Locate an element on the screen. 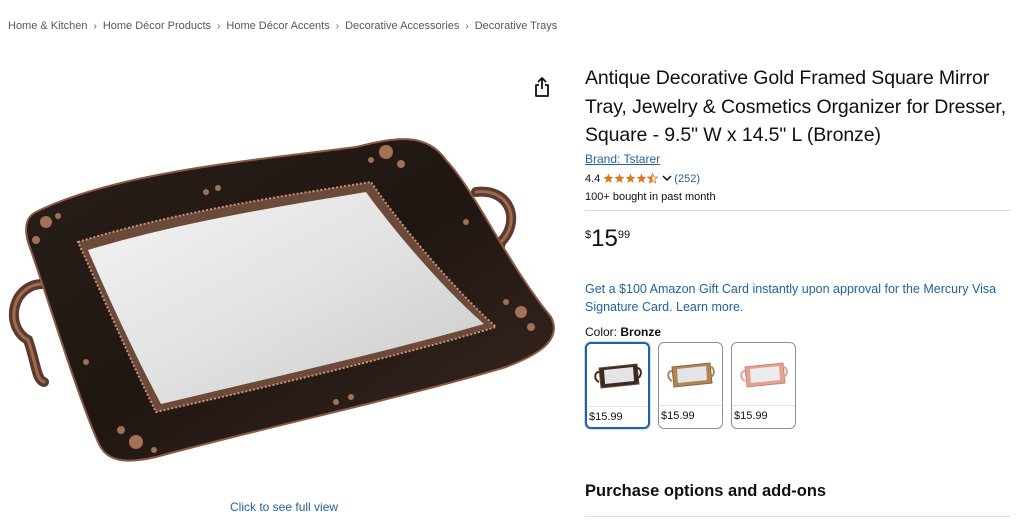 The width and height of the screenshot is (1024, 520). breadcrumb-decorative-accessories: Decorative Accessories is located at coordinates (402, 26).